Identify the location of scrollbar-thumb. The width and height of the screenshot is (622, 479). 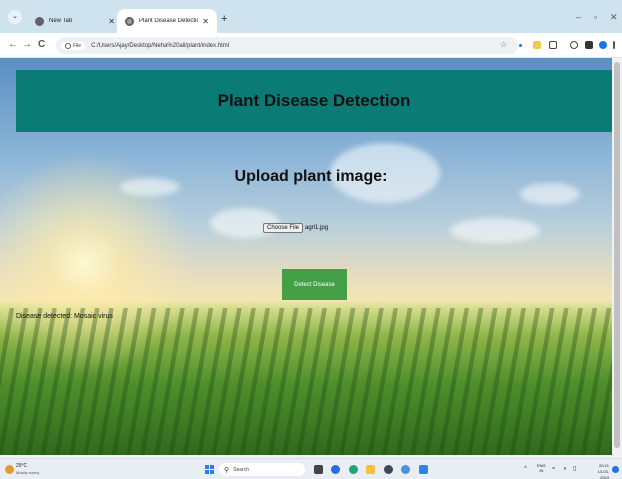
(617, 255).